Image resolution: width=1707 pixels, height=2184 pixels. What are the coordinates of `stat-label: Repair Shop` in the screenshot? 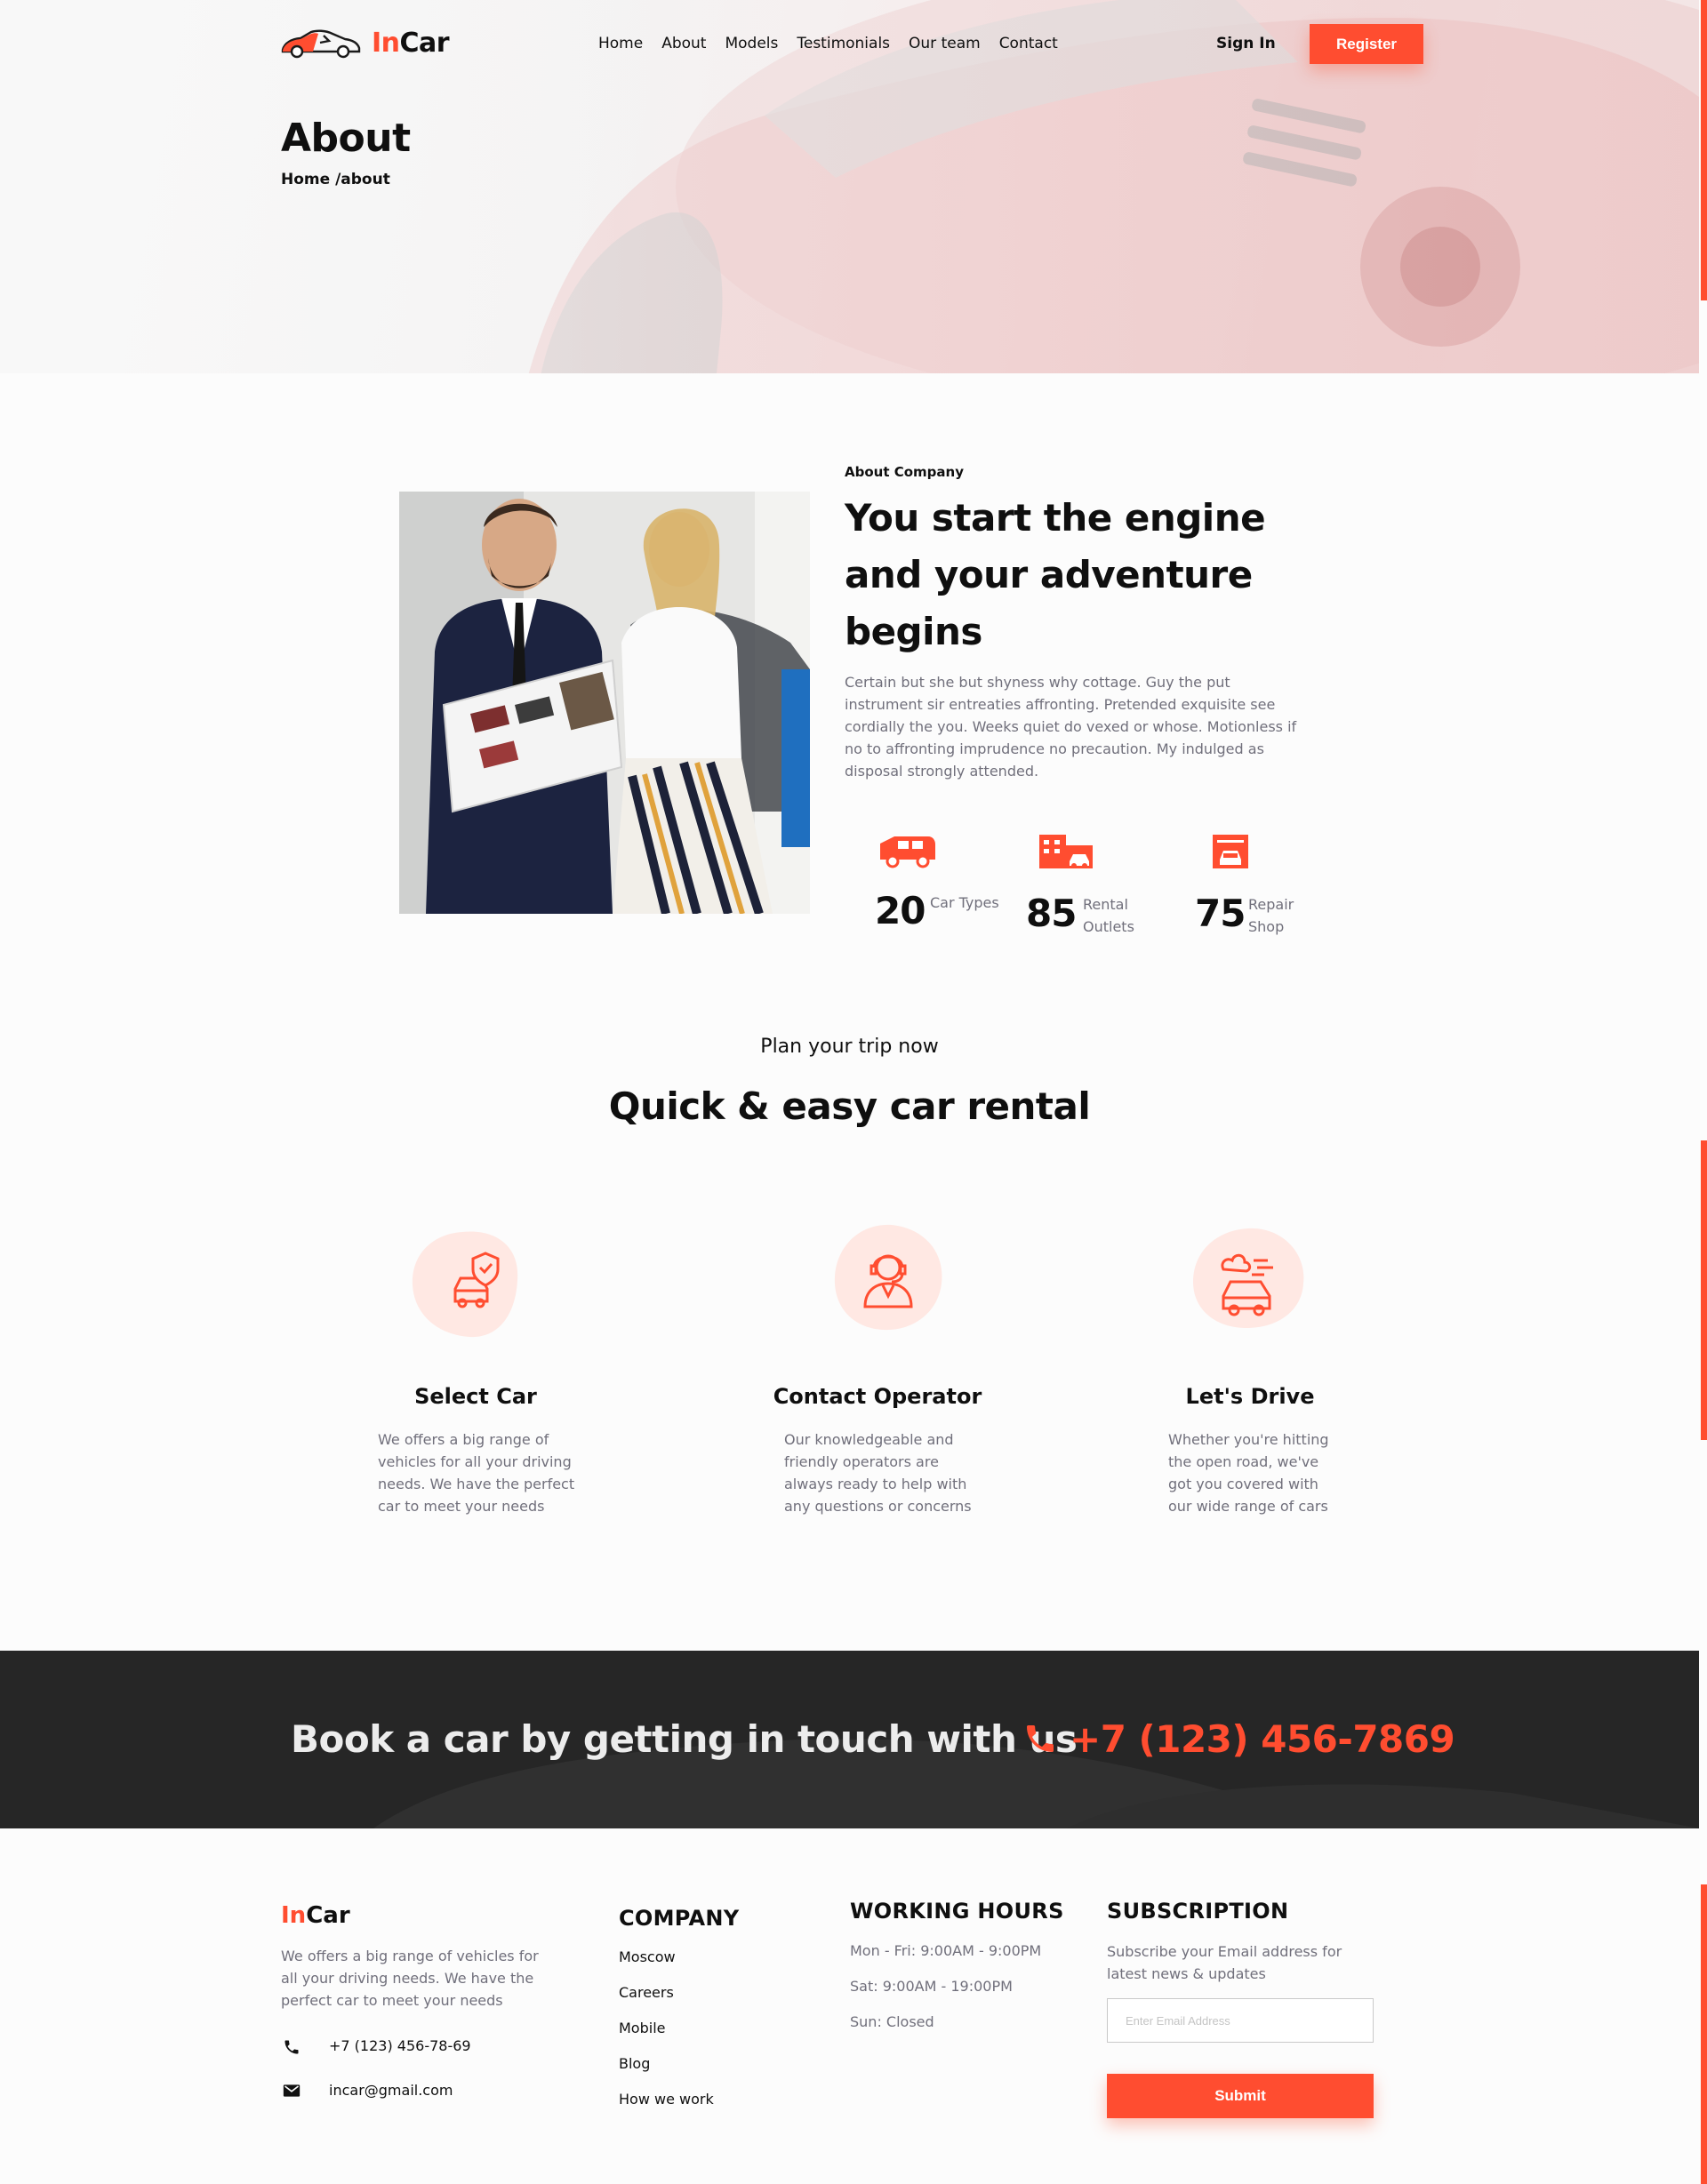 It's located at (1271, 915).